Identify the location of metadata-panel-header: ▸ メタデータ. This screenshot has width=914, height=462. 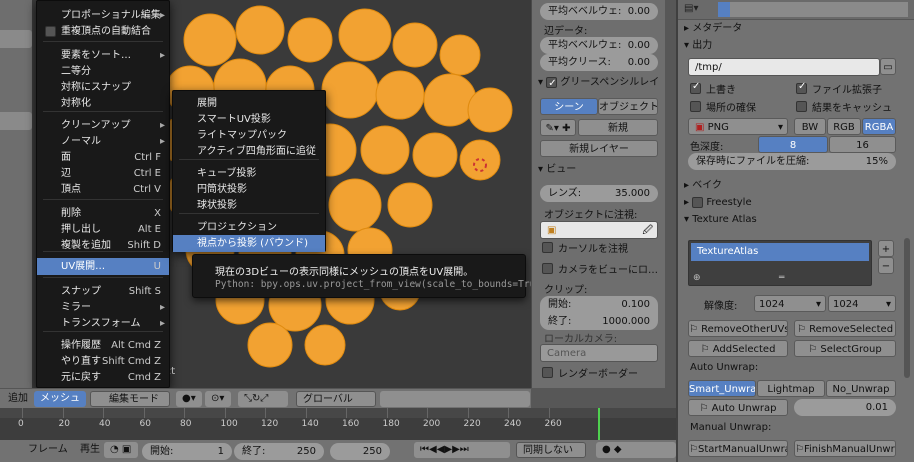
(713, 29).